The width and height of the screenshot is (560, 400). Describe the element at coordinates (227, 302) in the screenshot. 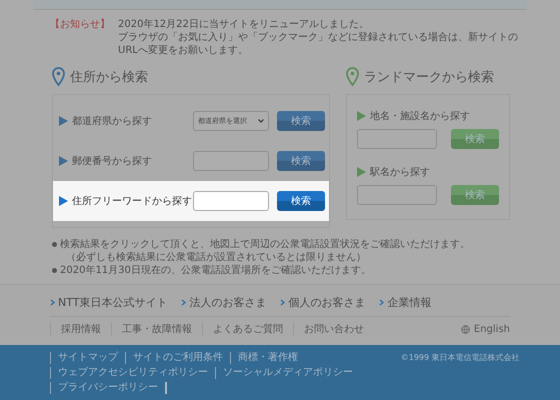

I see `footer-link: 法人のお客さま` at that location.